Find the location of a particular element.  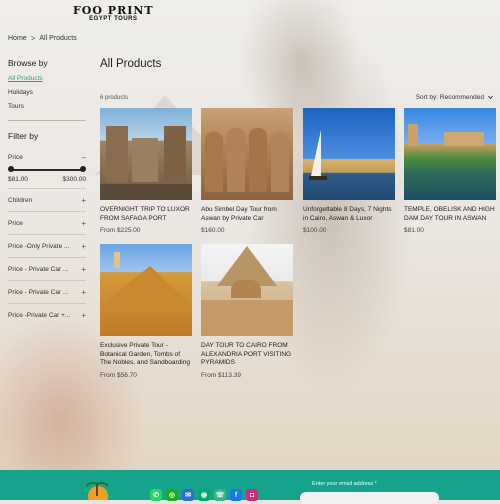

product-price: $160.00 is located at coordinates (213, 230).